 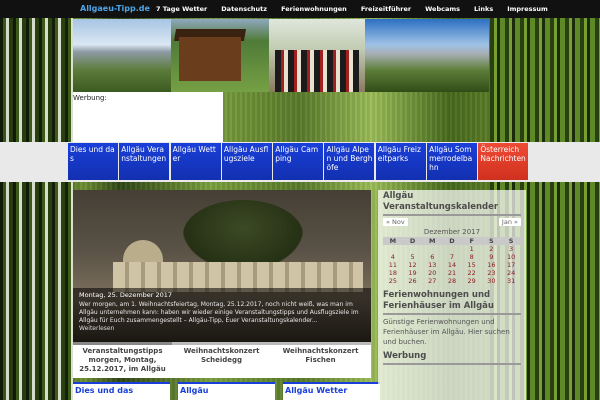 What do you see at coordinates (349, 161) in the screenshot?
I see `category-tab-alpen: Allgäu Alpen und Berghöfe` at bounding box center [349, 161].